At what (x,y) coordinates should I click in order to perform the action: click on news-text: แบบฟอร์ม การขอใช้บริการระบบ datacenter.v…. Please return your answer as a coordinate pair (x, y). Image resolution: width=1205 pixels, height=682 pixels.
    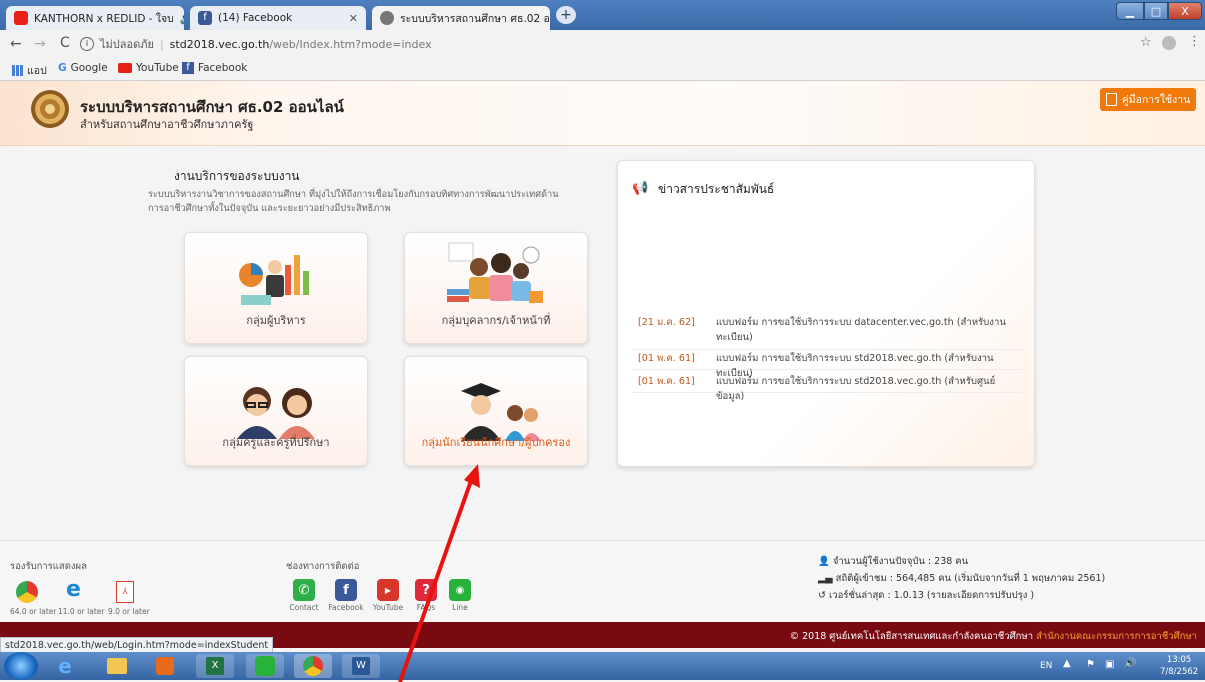
    Looking at the image, I should click on (867, 330).